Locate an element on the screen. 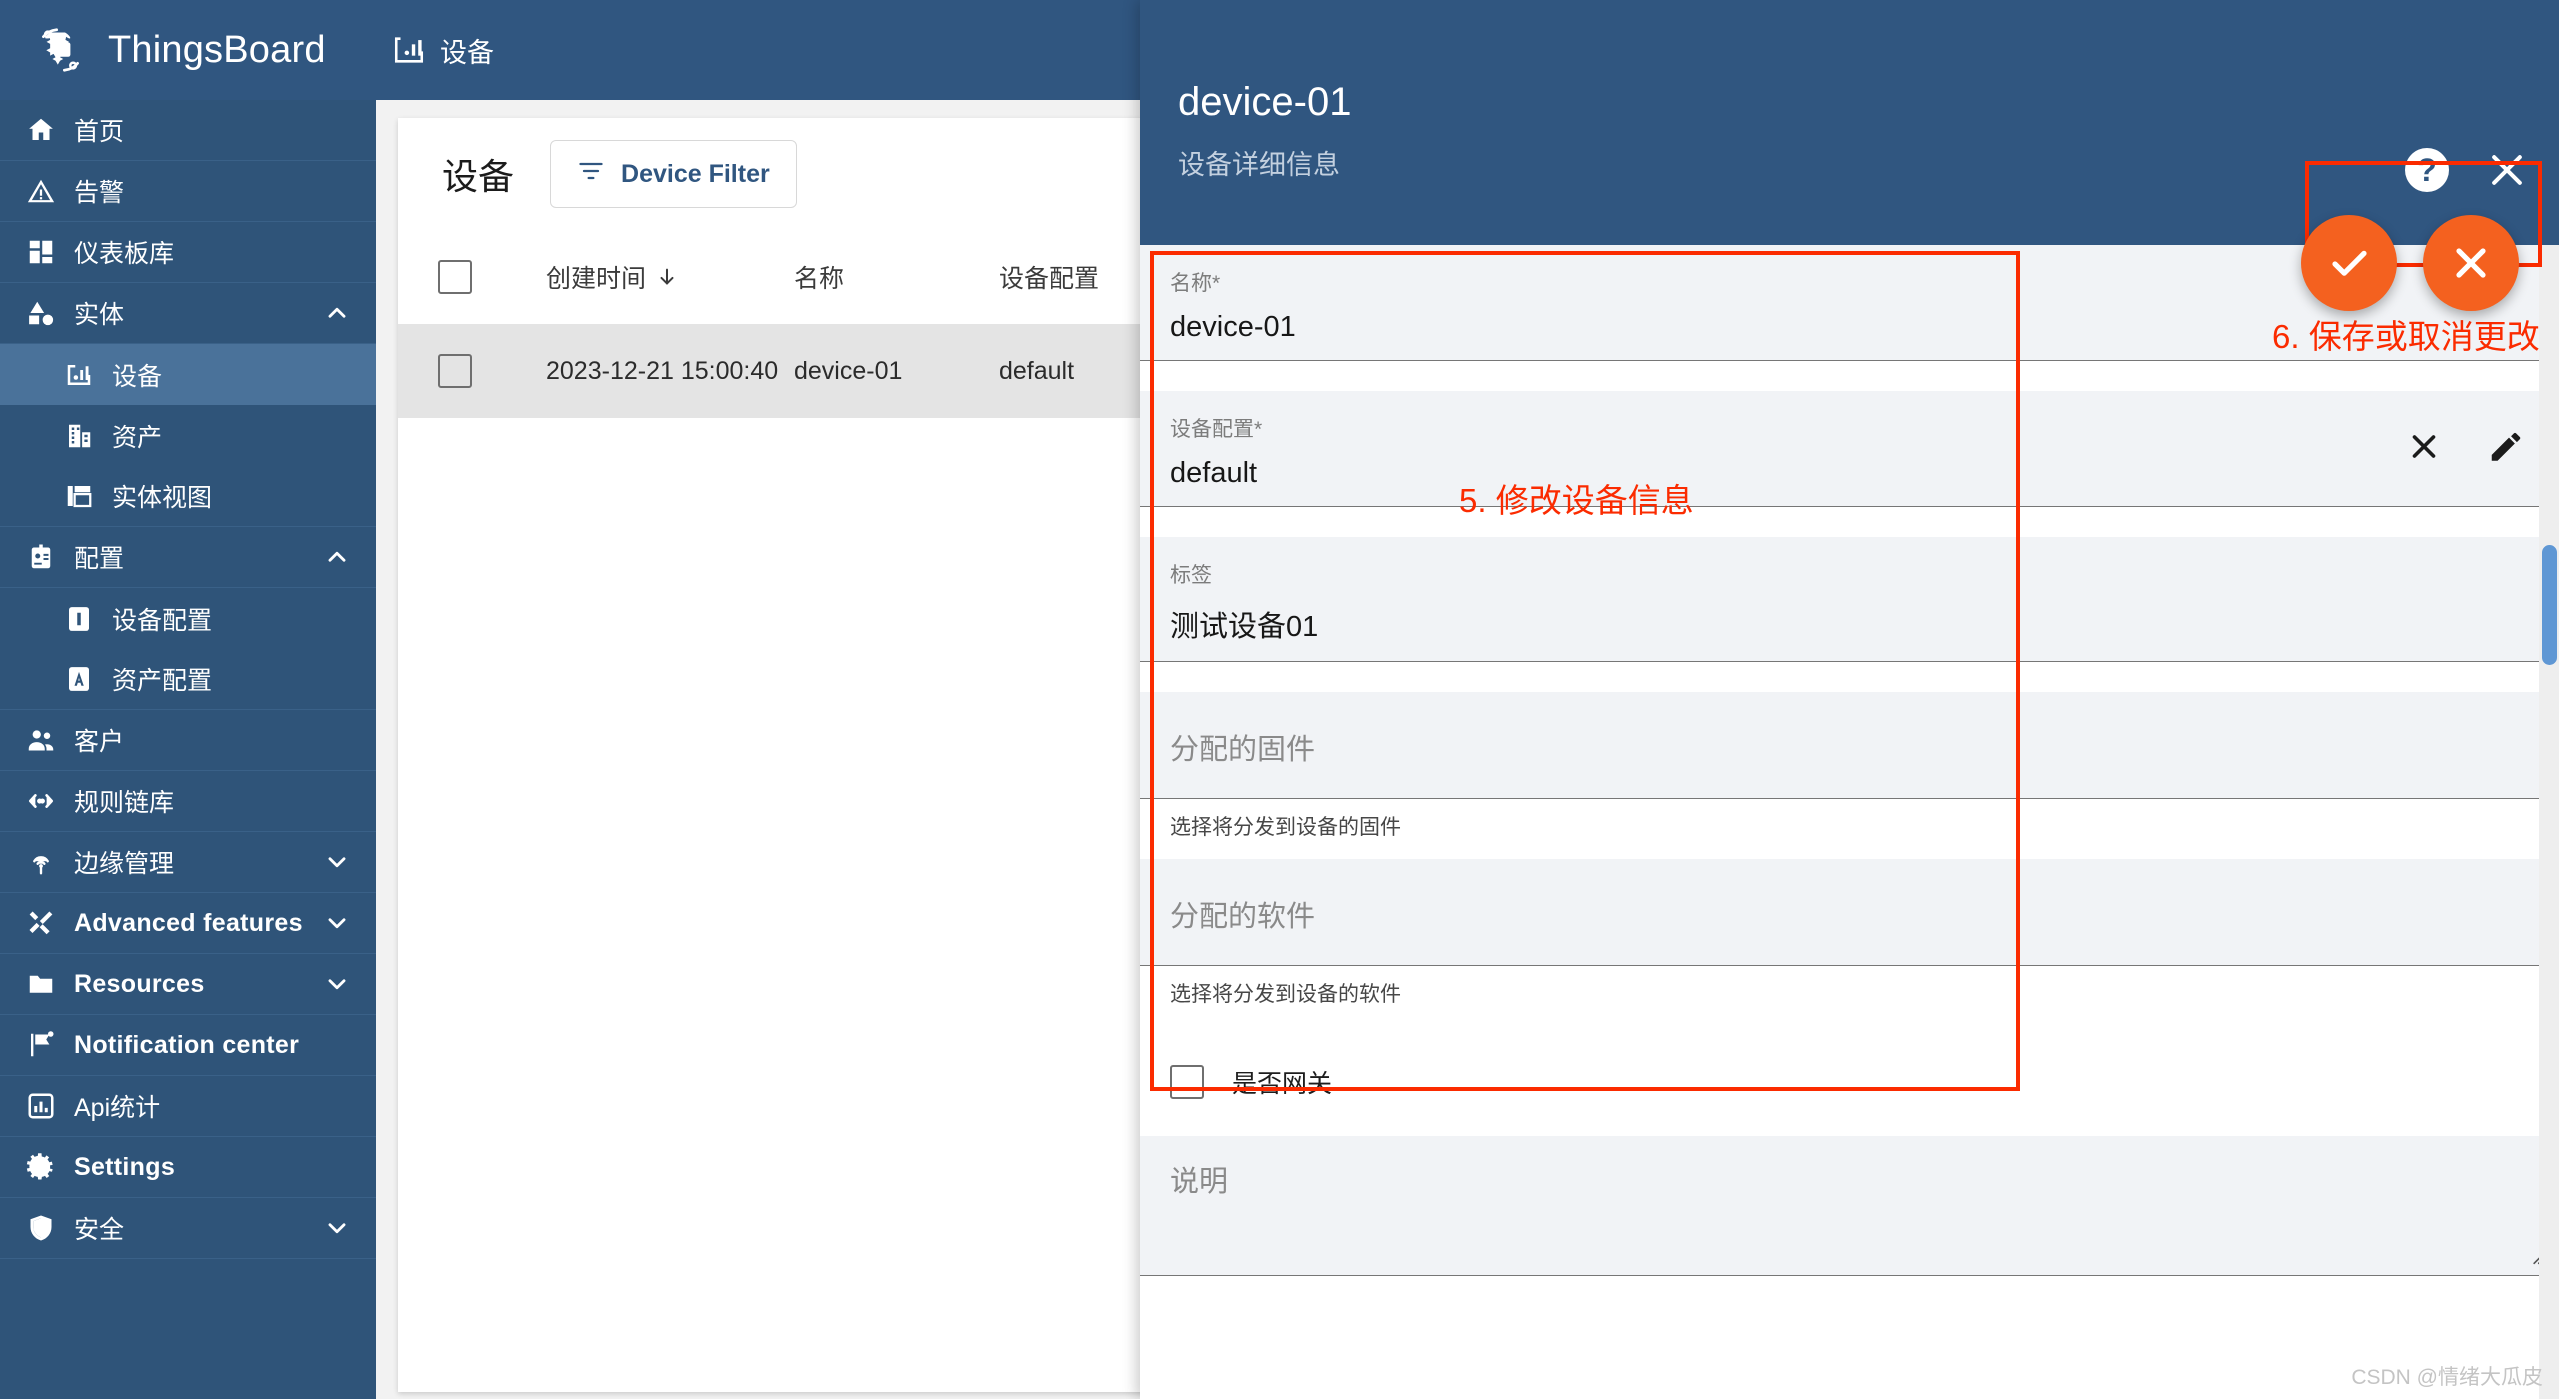  is-gateway-checkbox-row: 是否网关 is located at coordinates (1849, 1081).